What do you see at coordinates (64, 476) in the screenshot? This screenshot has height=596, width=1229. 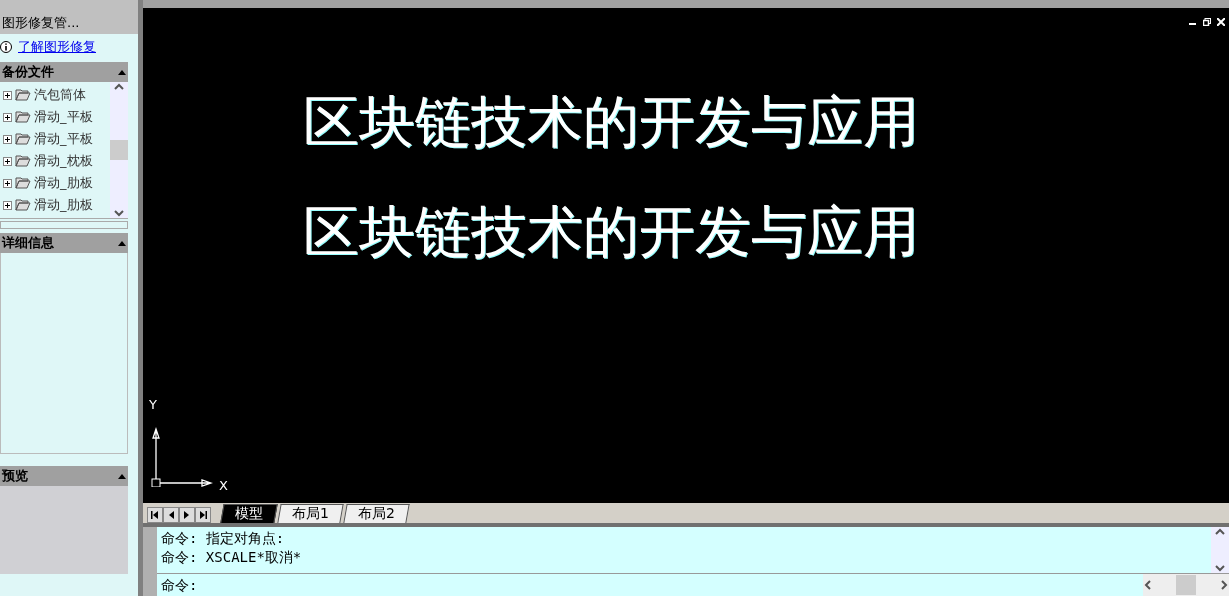 I see `section-header: 预览` at bounding box center [64, 476].